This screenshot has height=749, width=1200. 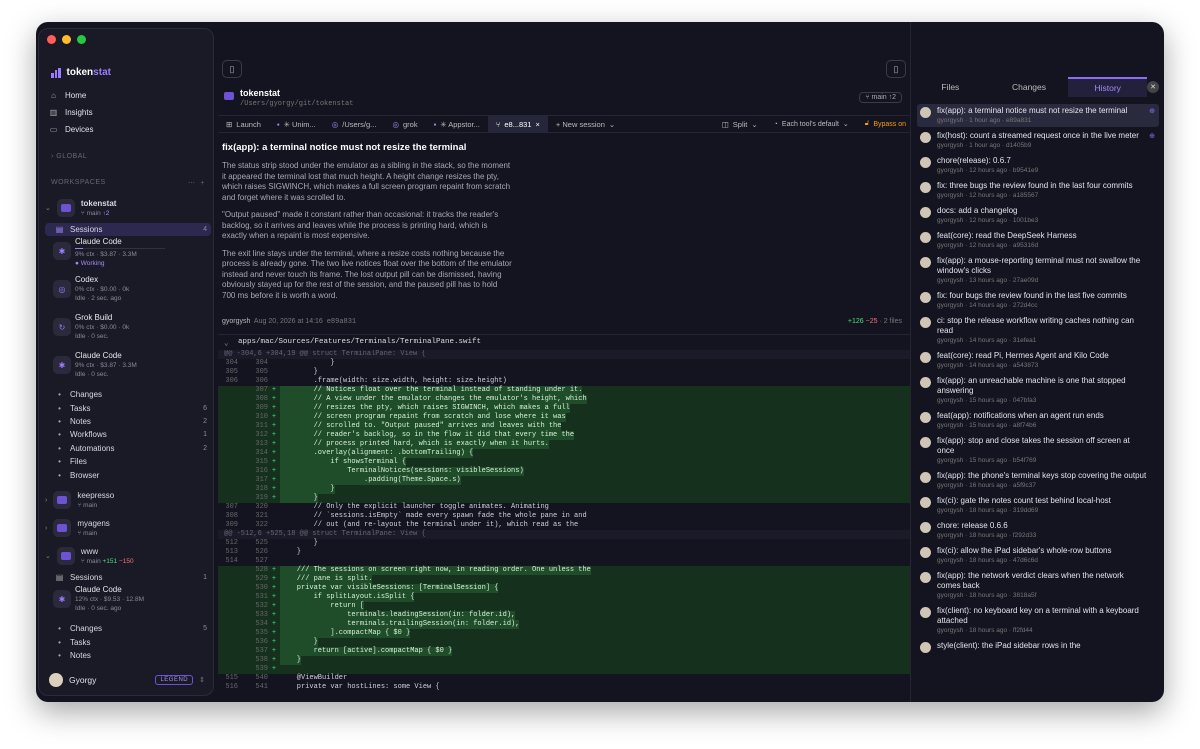 What do you see at coordinates (129, 112) in the screenshot?
I see `nav-insights: ▥ Insights` at bounding box center [129, 112].